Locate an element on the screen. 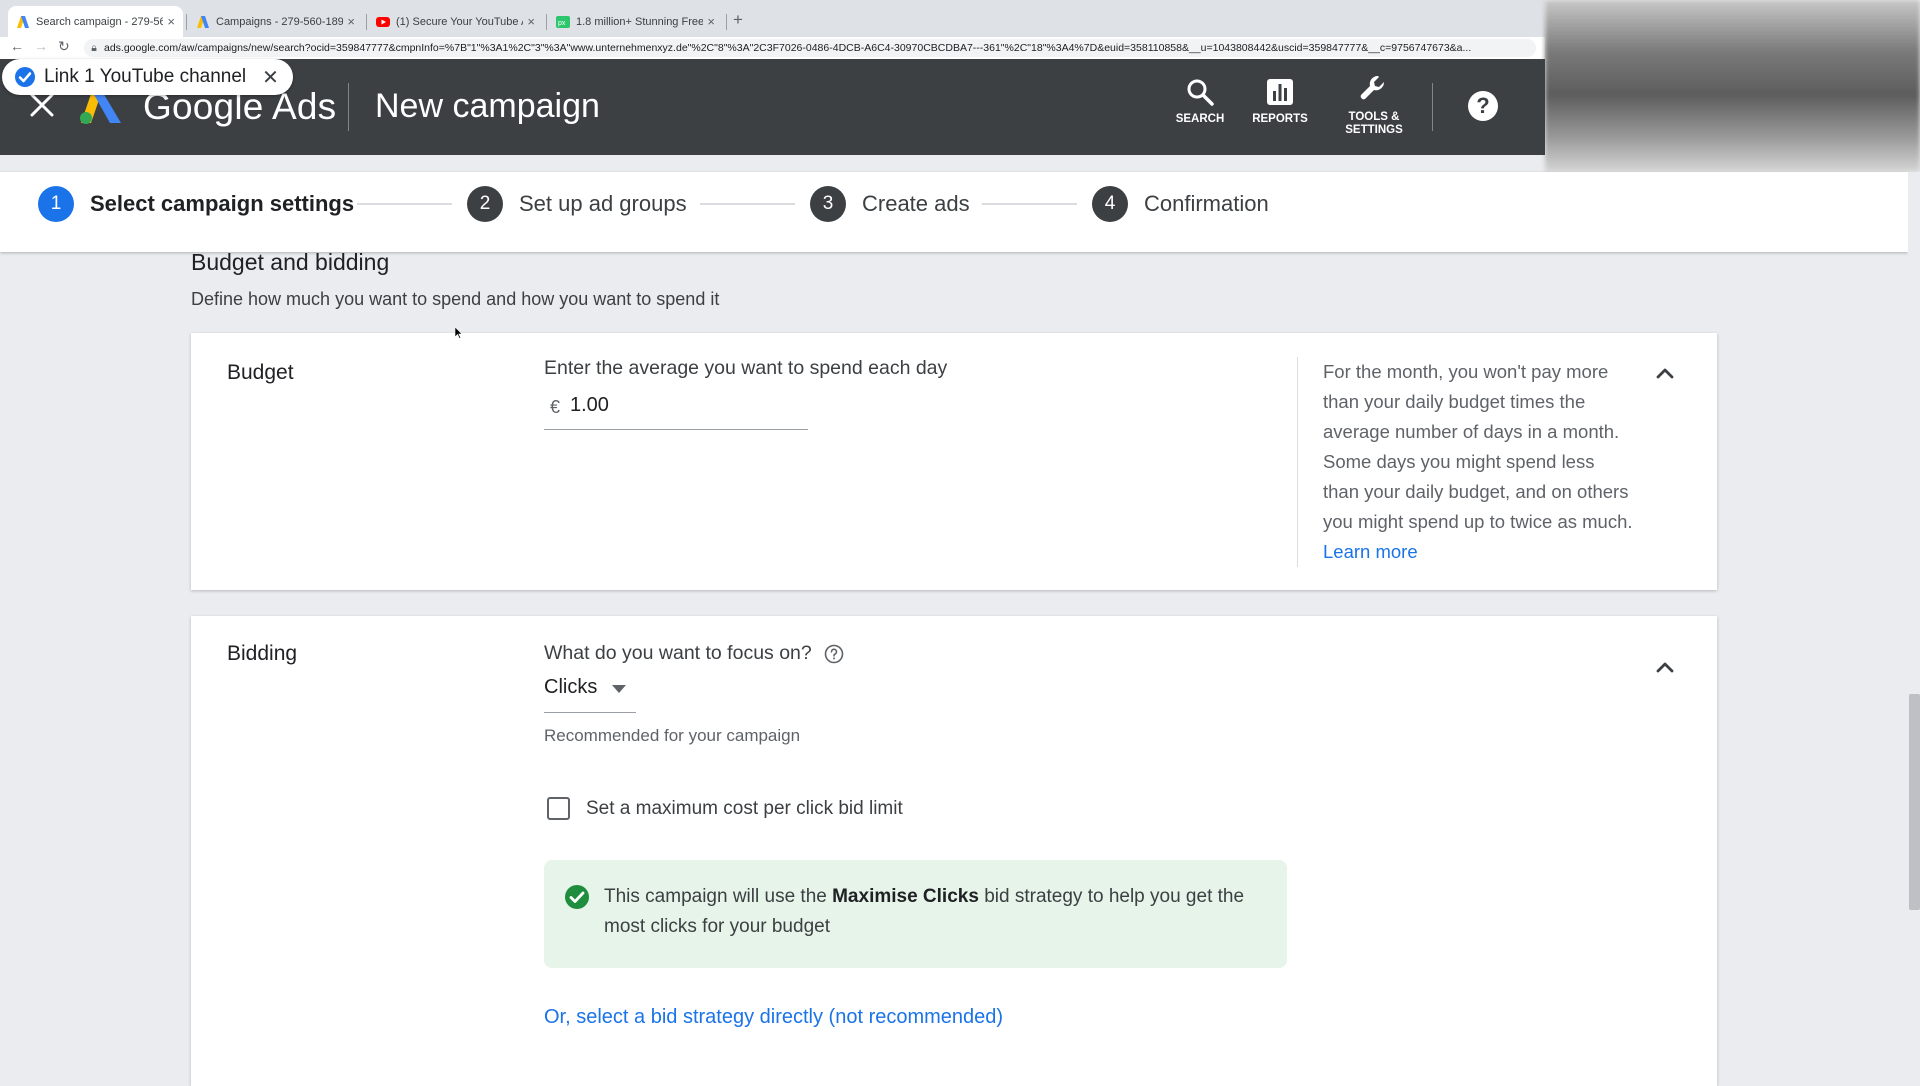 The image size is (1920, 1086). budget-field: € is located at coordinates (676, 409).